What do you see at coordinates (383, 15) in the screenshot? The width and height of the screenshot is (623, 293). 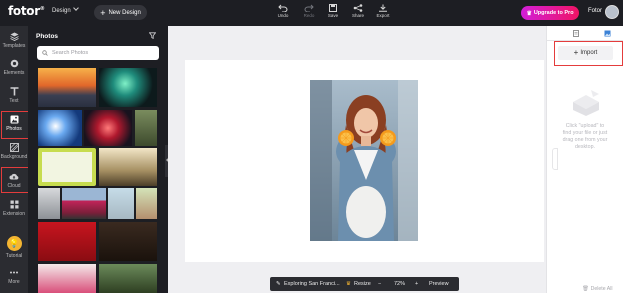 I see `export-label: Export` at bounding box center [383, 15].